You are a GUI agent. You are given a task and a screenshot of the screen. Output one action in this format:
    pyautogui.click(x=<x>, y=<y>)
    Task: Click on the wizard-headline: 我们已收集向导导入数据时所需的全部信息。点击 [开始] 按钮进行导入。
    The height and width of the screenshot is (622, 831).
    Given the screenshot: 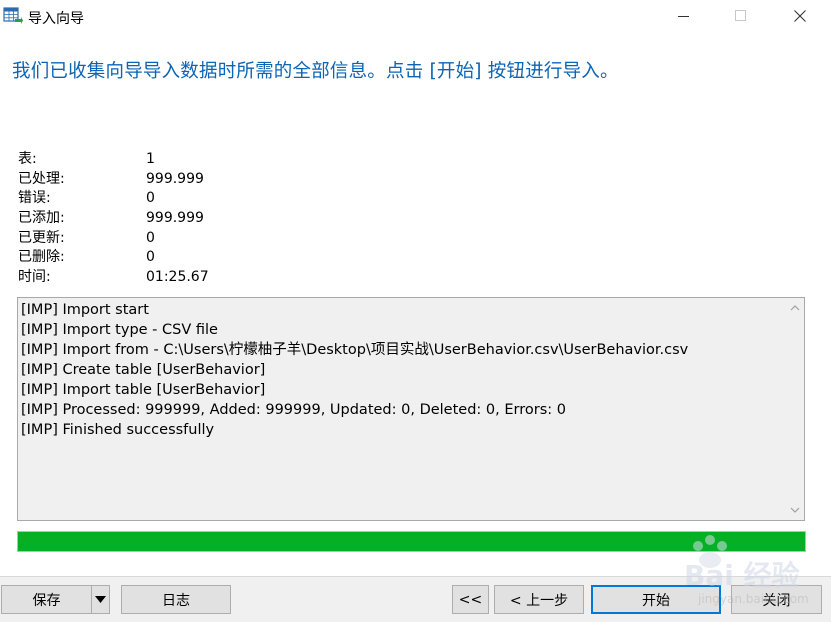 What is the action you would take?
    pyautogui.click(x=315, y=71)
    